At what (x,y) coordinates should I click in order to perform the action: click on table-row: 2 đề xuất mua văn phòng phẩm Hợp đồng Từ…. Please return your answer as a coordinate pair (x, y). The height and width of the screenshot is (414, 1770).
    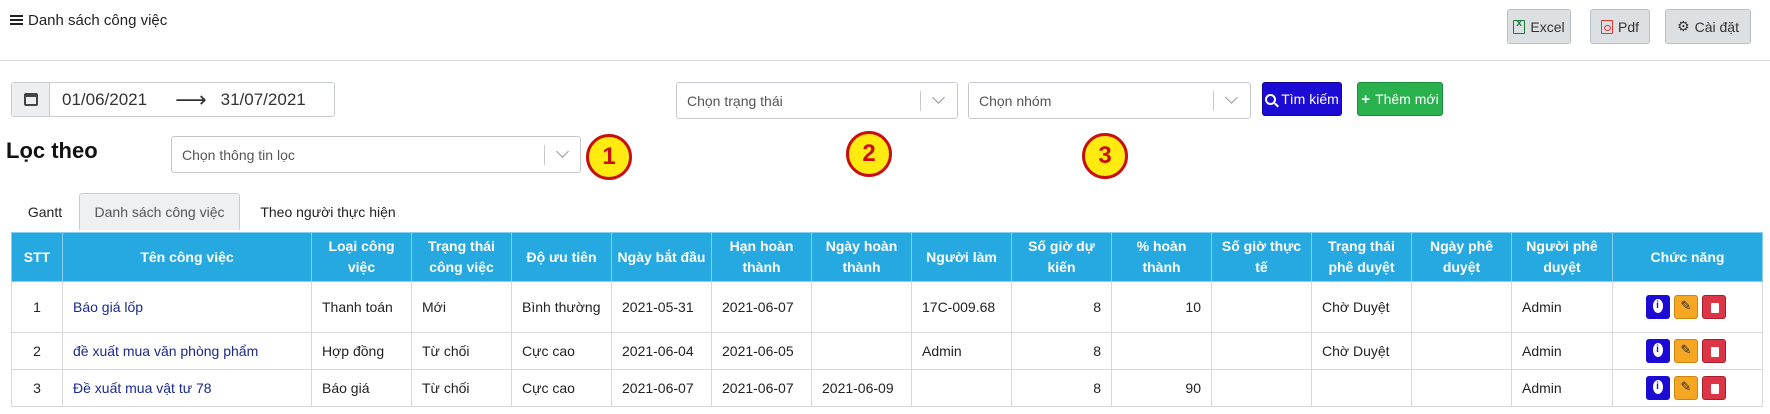
    Looking at the image, I should click on (887, 351).